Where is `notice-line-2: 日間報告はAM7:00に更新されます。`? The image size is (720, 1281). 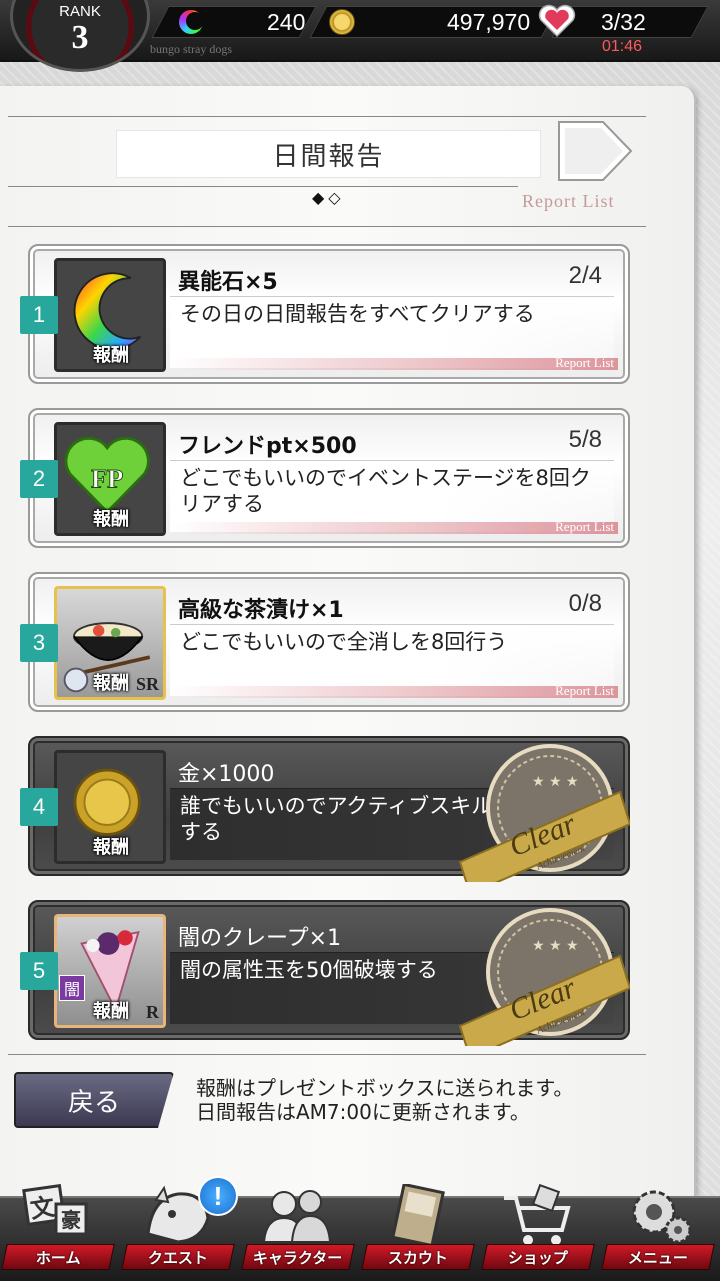
notice-line-2: 日間報告はAM7:00に更新されます。 is located at coordinates (363, 1112).